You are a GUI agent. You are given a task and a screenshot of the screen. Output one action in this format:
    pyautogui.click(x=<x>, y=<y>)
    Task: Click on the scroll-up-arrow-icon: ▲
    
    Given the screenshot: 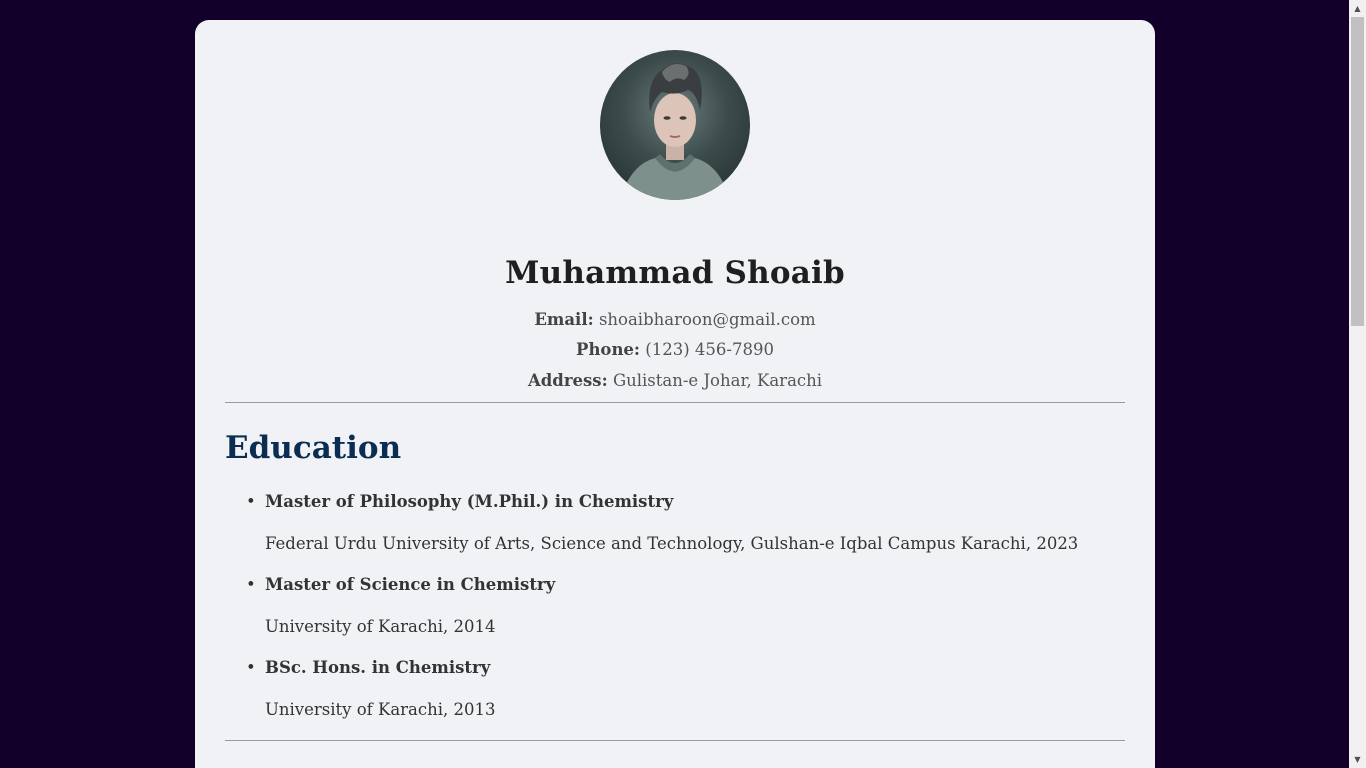 What is the action you would take?
    pyautogui.click(x=1357, y=8)
    